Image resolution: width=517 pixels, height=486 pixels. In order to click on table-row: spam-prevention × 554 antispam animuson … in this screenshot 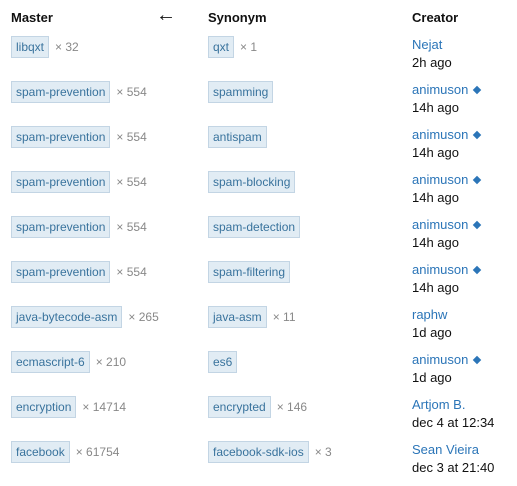, I will do `click(258, 148)`.